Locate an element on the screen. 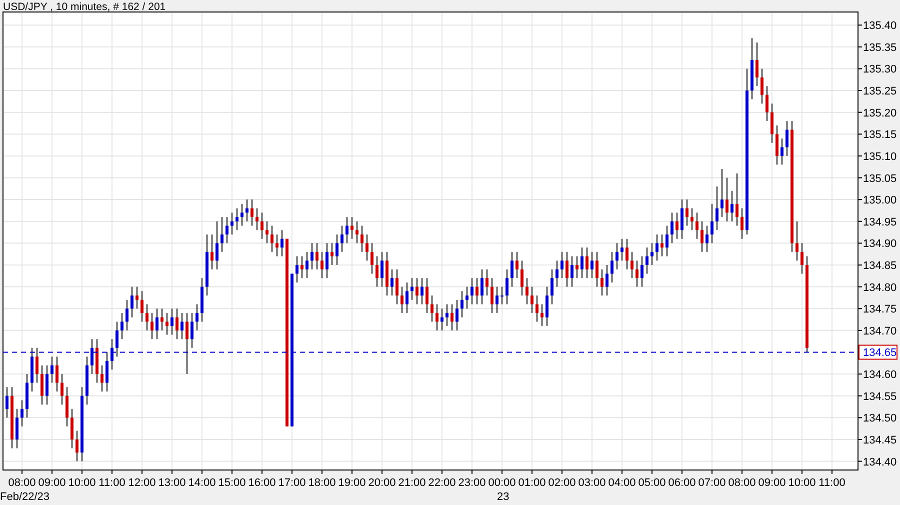  y-tick-label: 134.90 is located at coordinates (877, 244).